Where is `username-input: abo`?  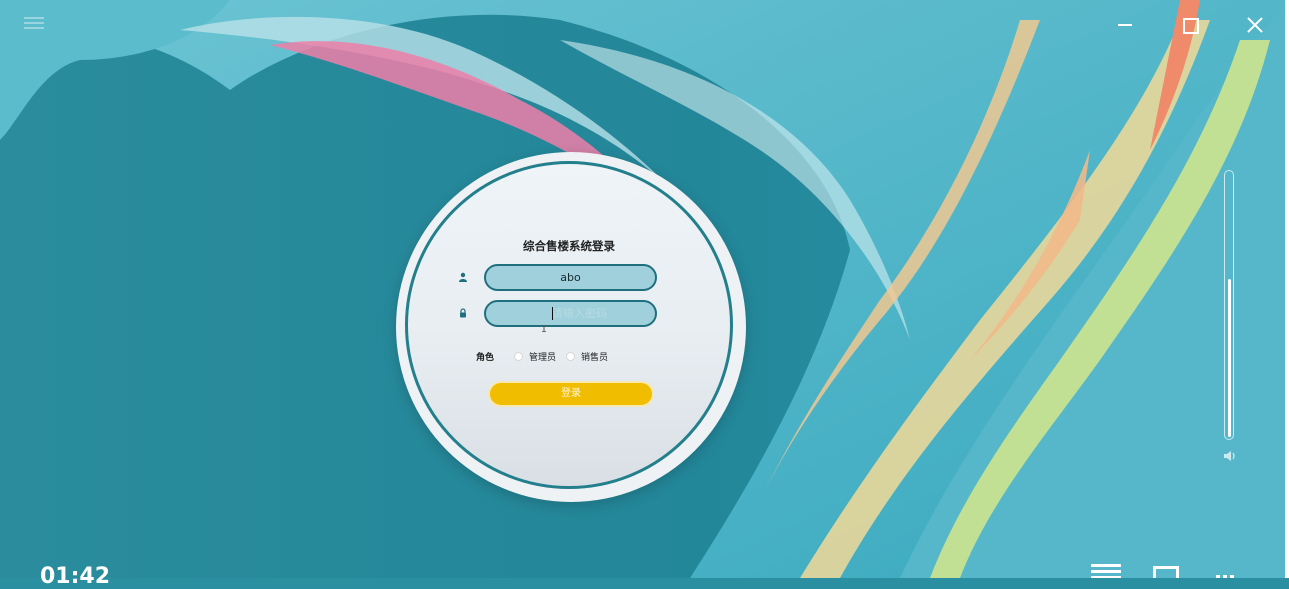 username-input: abo is located at coordinates (570, 277).